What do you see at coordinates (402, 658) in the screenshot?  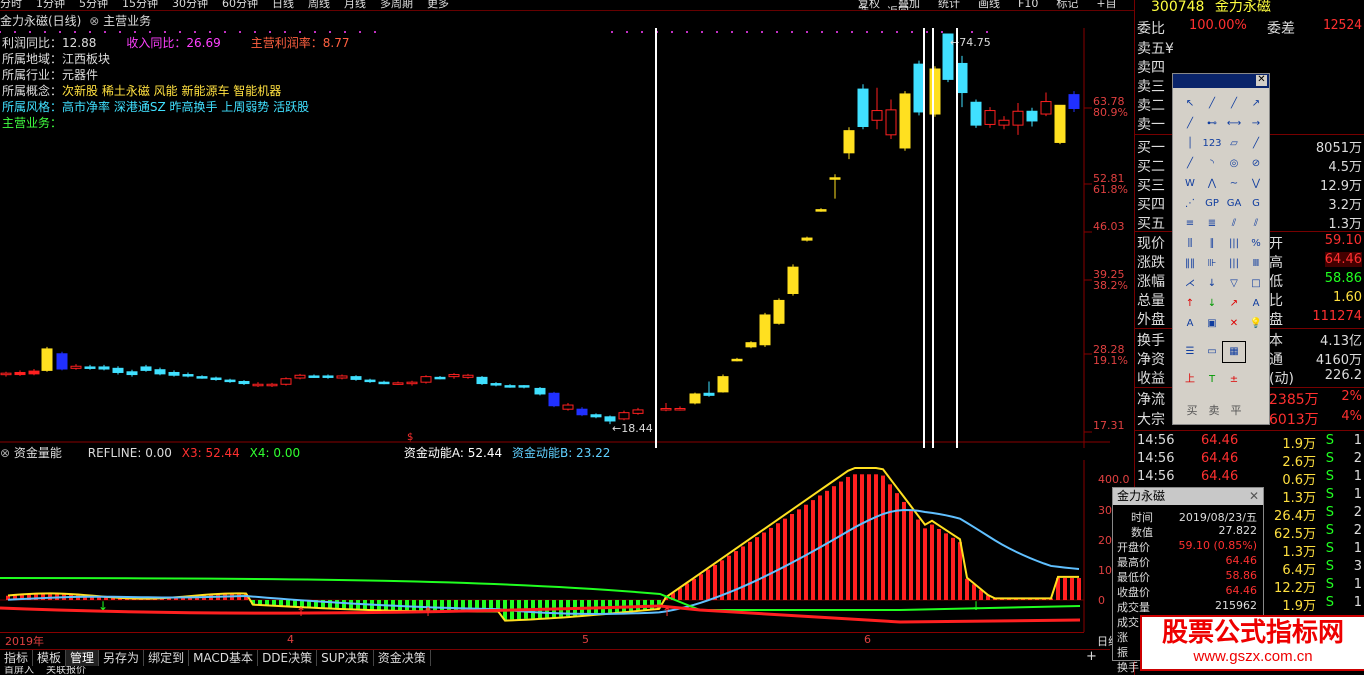 I see `tab-8: 资金决策` at bounding box center [402, 658].